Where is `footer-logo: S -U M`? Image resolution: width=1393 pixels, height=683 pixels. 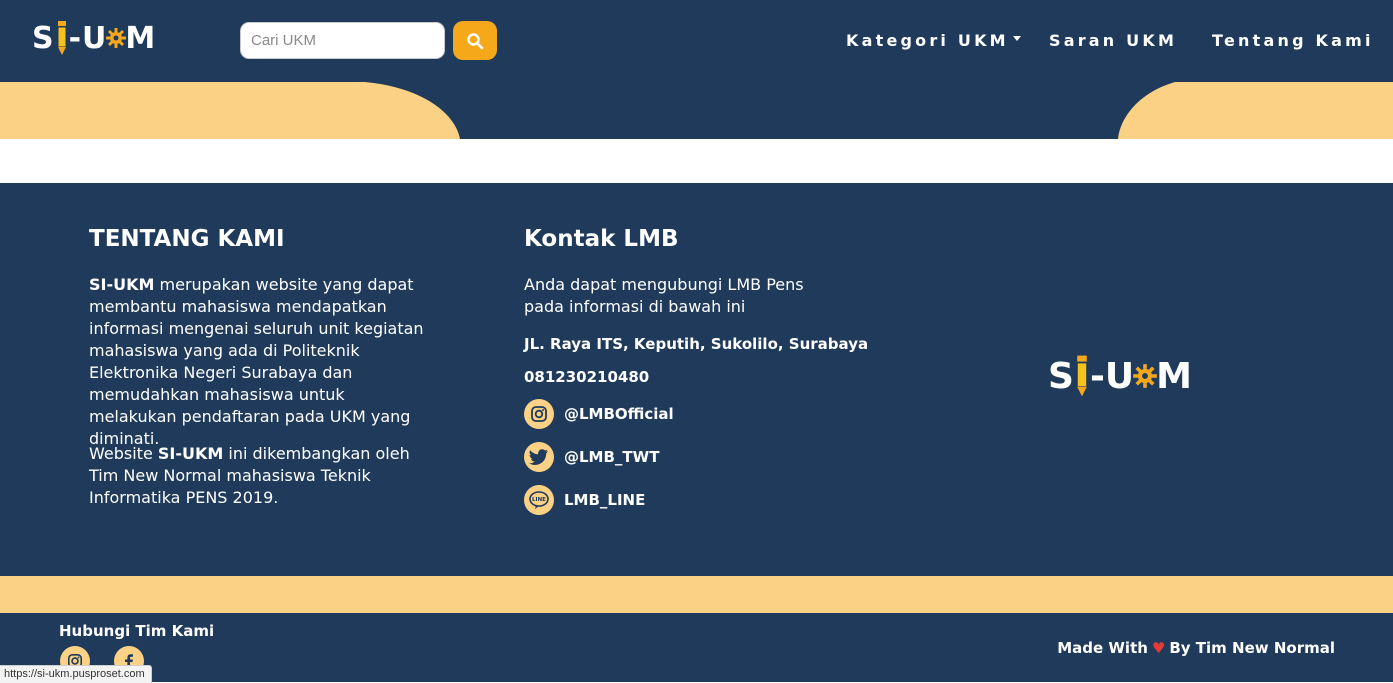 footer-logo: S -U M is located at coordinates (1120, 376).